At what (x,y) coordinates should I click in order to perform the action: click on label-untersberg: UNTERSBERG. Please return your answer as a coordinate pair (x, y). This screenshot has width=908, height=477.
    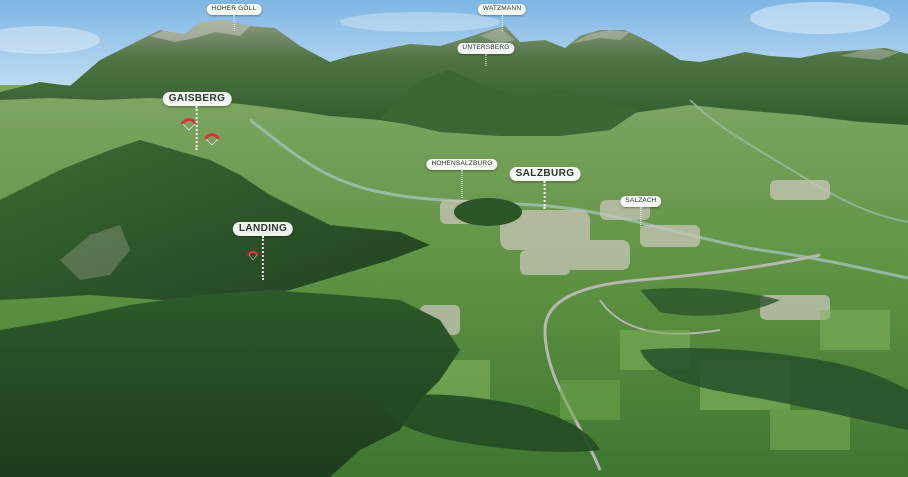
    Looking at the image, I should click on (486, 54).